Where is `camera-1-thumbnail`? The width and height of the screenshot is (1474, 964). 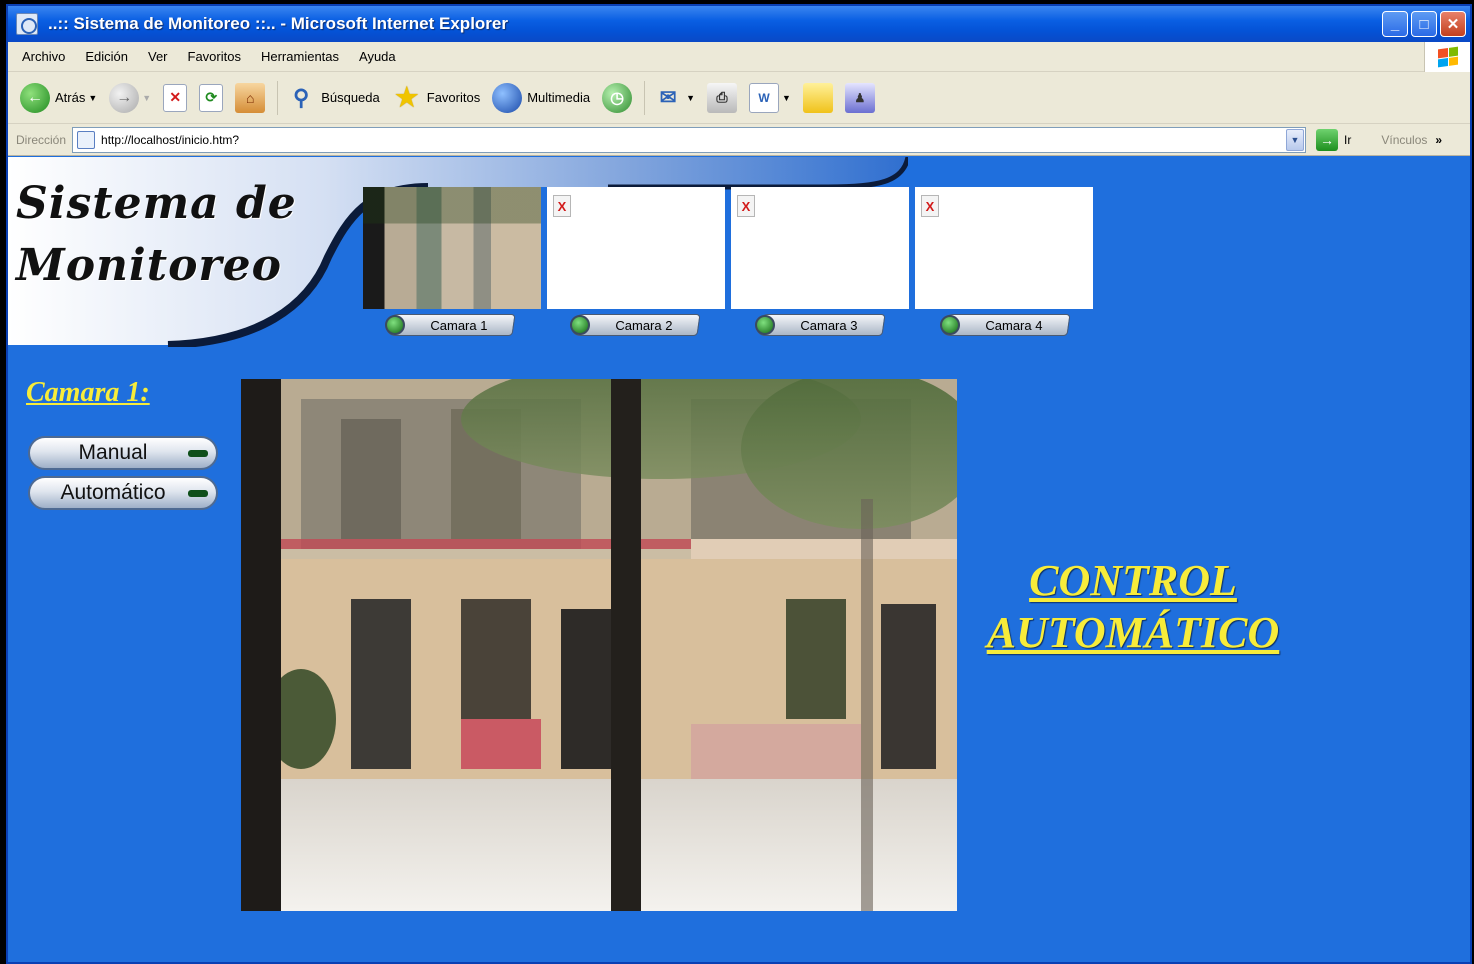
camera-1-thumbnail is located at coordinates (452, 248).